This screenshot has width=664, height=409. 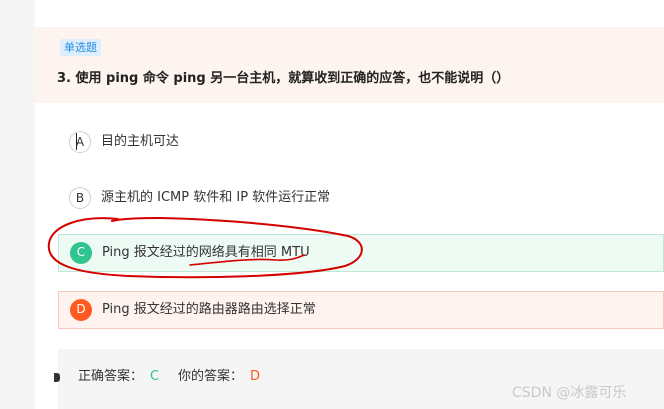 I want to click on option-b-letter: B, so click(x=80, y=198).